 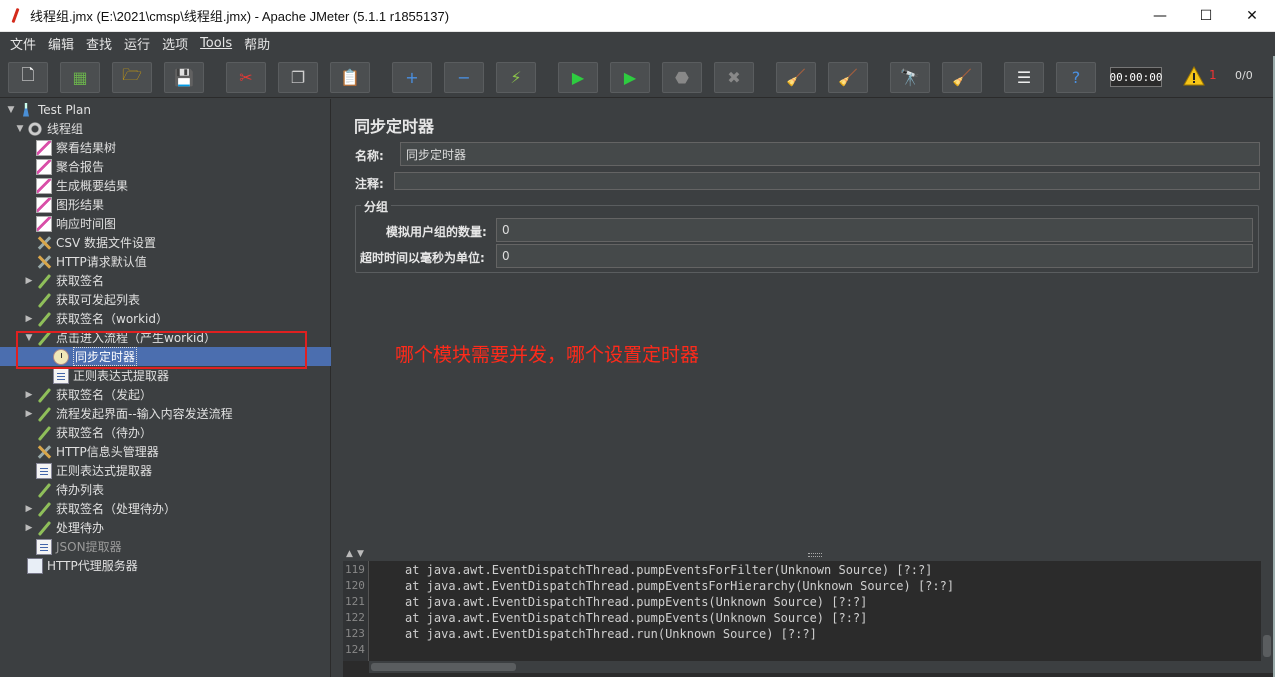 What do you see at coordinates (132, 77) in the screenshot?
I see `open-button: 🗁` at bounding box center [132, 77].